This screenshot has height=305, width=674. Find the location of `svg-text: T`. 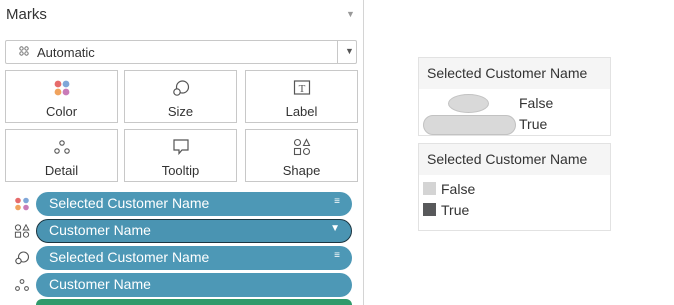

svg-text: T is located at coordinates (302, 89).